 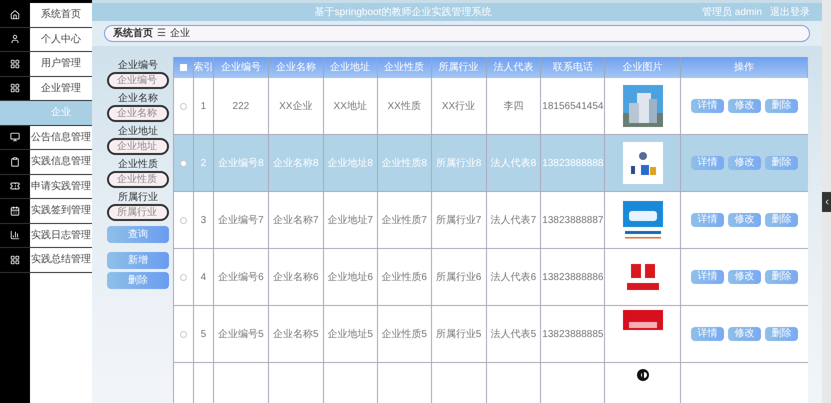 What do you see at coordinates (296, 221) in the screenshot?
I see `table-cell-text: 企业名称7` at bounding box center [296, 221].